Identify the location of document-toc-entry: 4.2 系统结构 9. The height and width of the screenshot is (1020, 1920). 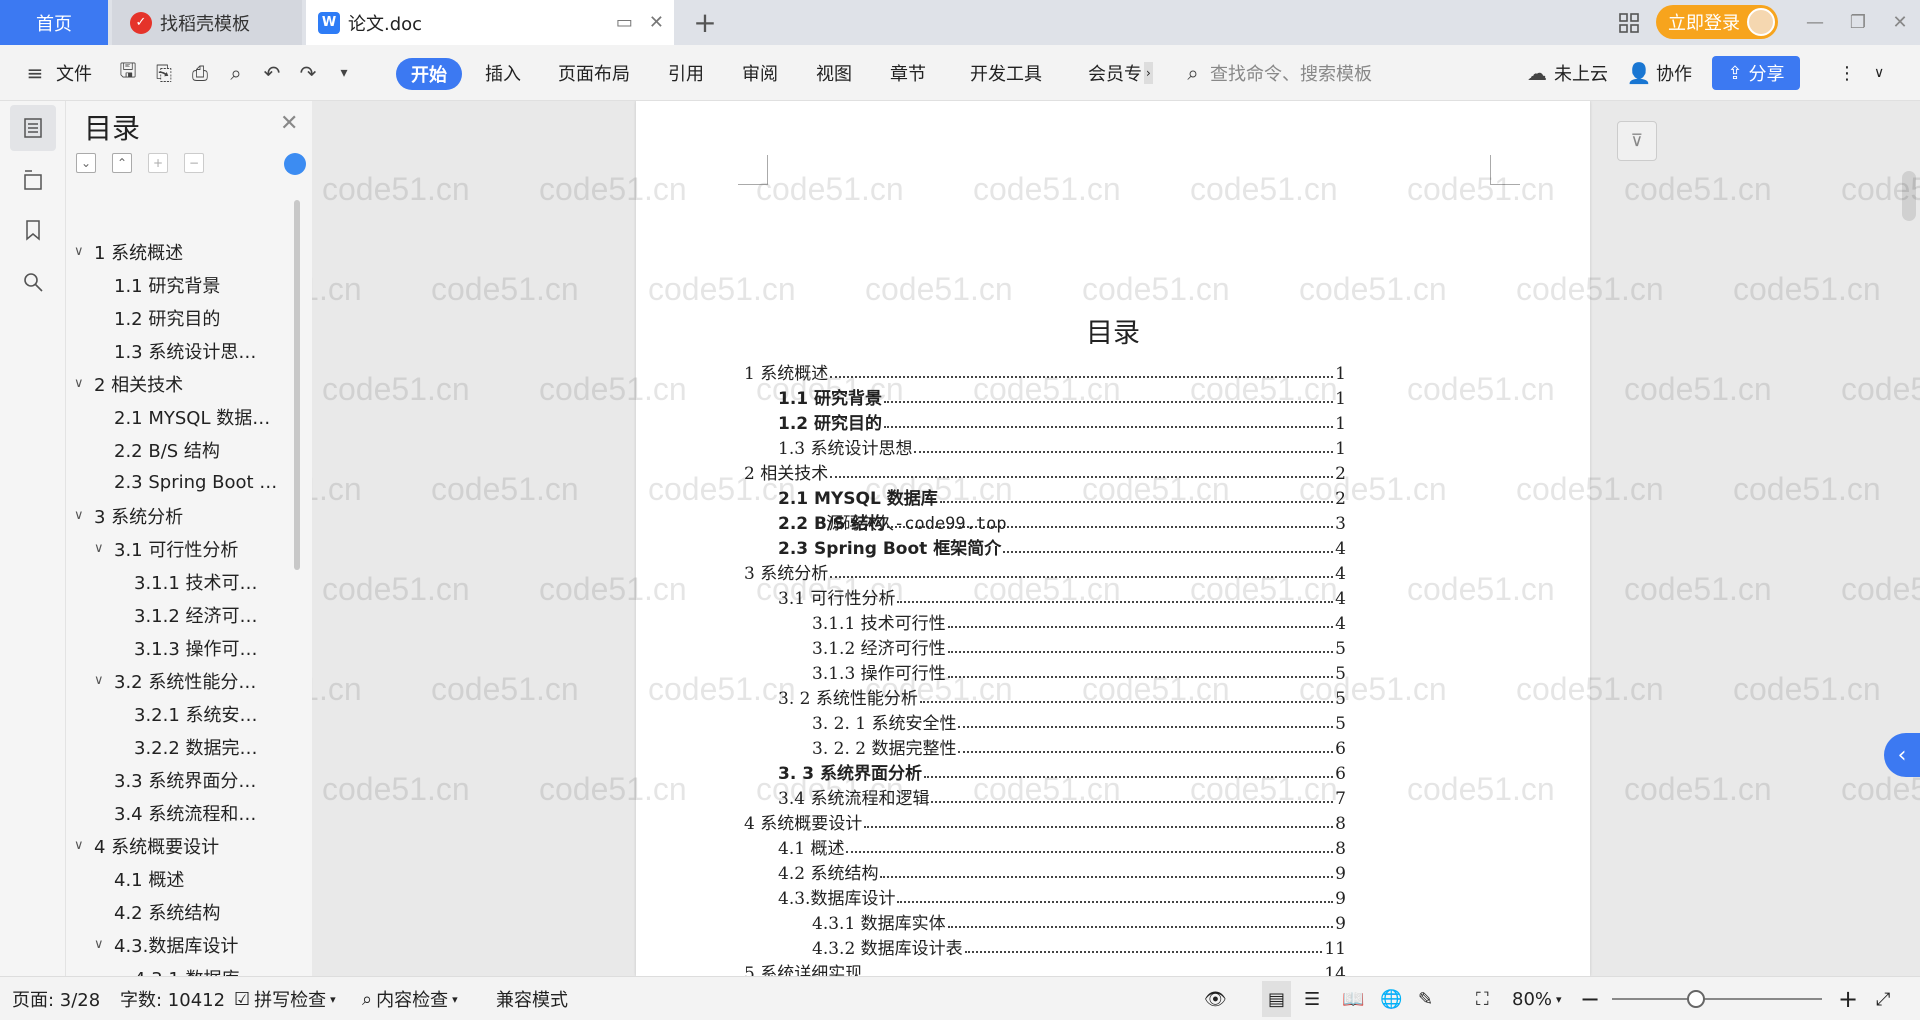
(1062, 871).